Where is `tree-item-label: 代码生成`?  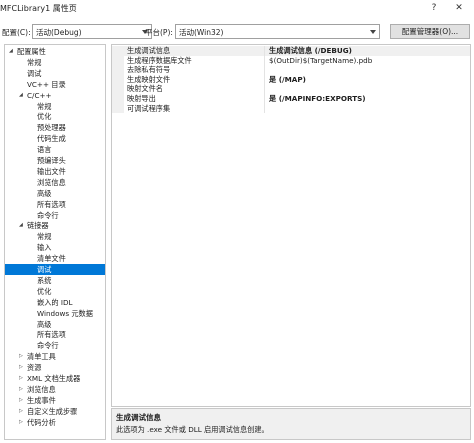 tree-item-label: 代码生成 is located at coordinates (51, 139).